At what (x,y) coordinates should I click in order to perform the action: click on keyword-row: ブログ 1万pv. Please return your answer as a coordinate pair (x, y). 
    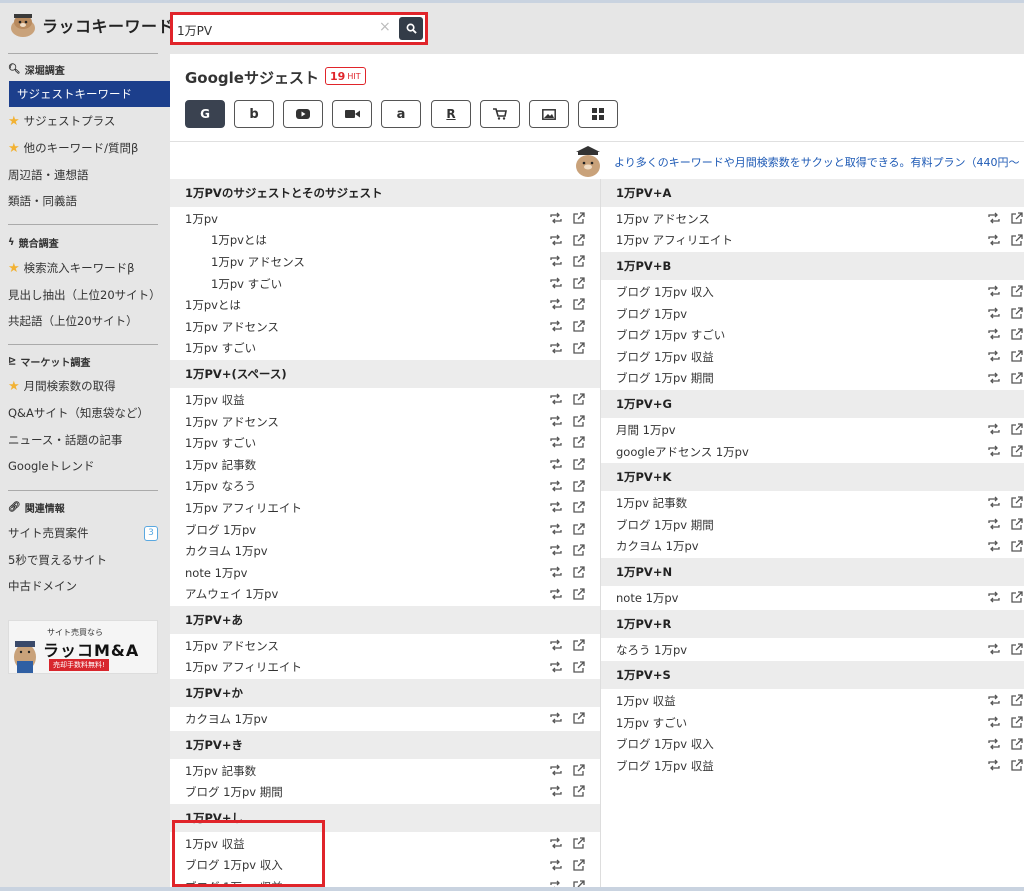
    Looking at the image, I should click on (812, 314).